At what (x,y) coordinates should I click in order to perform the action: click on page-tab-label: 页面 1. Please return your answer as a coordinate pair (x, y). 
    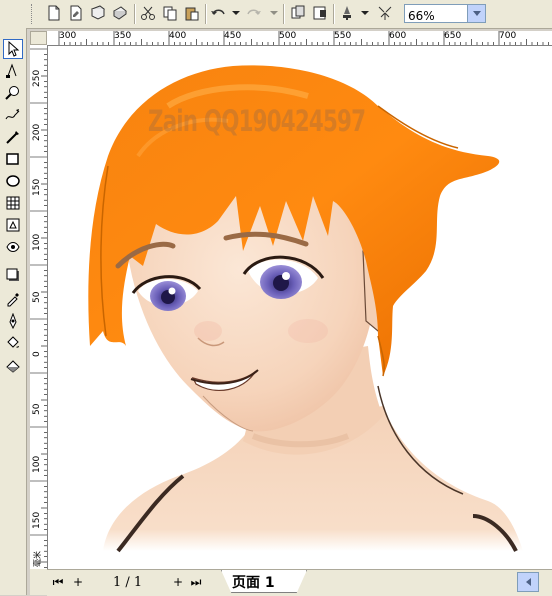
    Looking at the image, I should click on (253, 583).